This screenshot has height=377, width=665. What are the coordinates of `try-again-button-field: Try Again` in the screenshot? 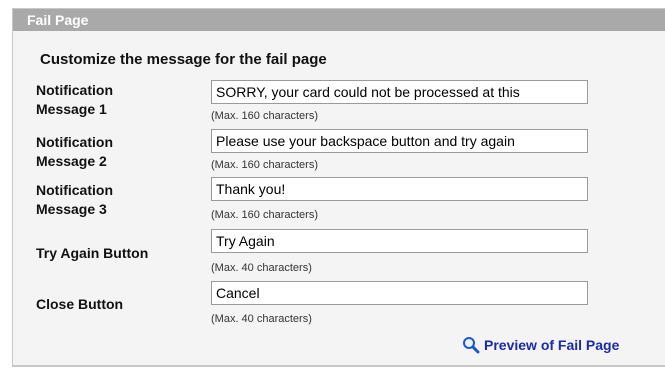 It's located at (399, 241).